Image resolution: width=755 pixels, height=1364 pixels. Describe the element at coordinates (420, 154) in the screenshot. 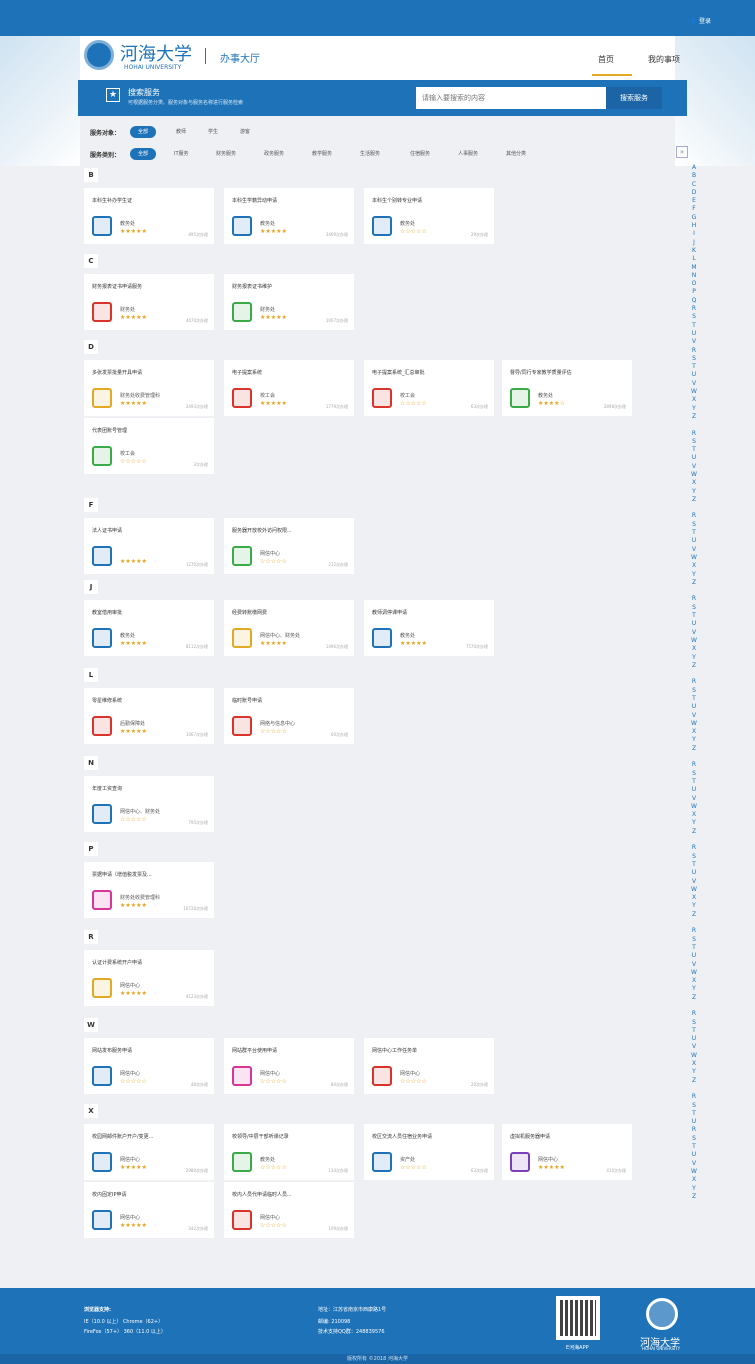

I see `category-chip-lodging: 住宿服务` at that location.